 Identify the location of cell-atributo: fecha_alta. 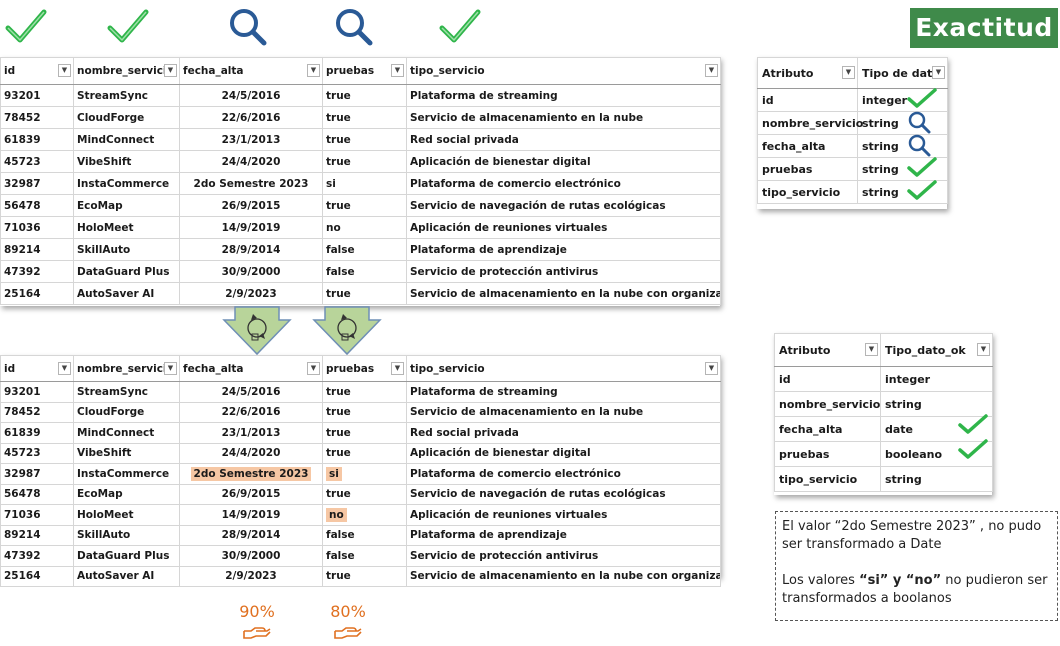
(807, 146).